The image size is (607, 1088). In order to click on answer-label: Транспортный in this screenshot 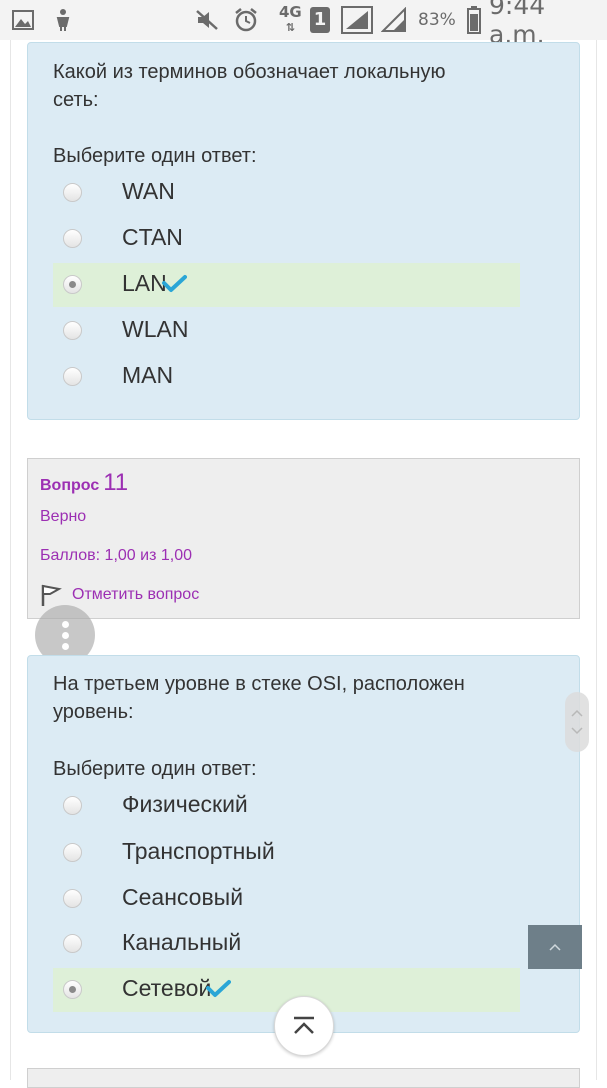, I will do `click(198, 851)`.